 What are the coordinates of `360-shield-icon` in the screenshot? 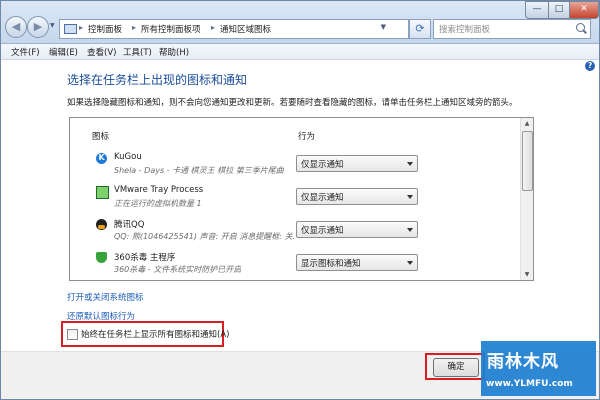 It's located at (101, 257).